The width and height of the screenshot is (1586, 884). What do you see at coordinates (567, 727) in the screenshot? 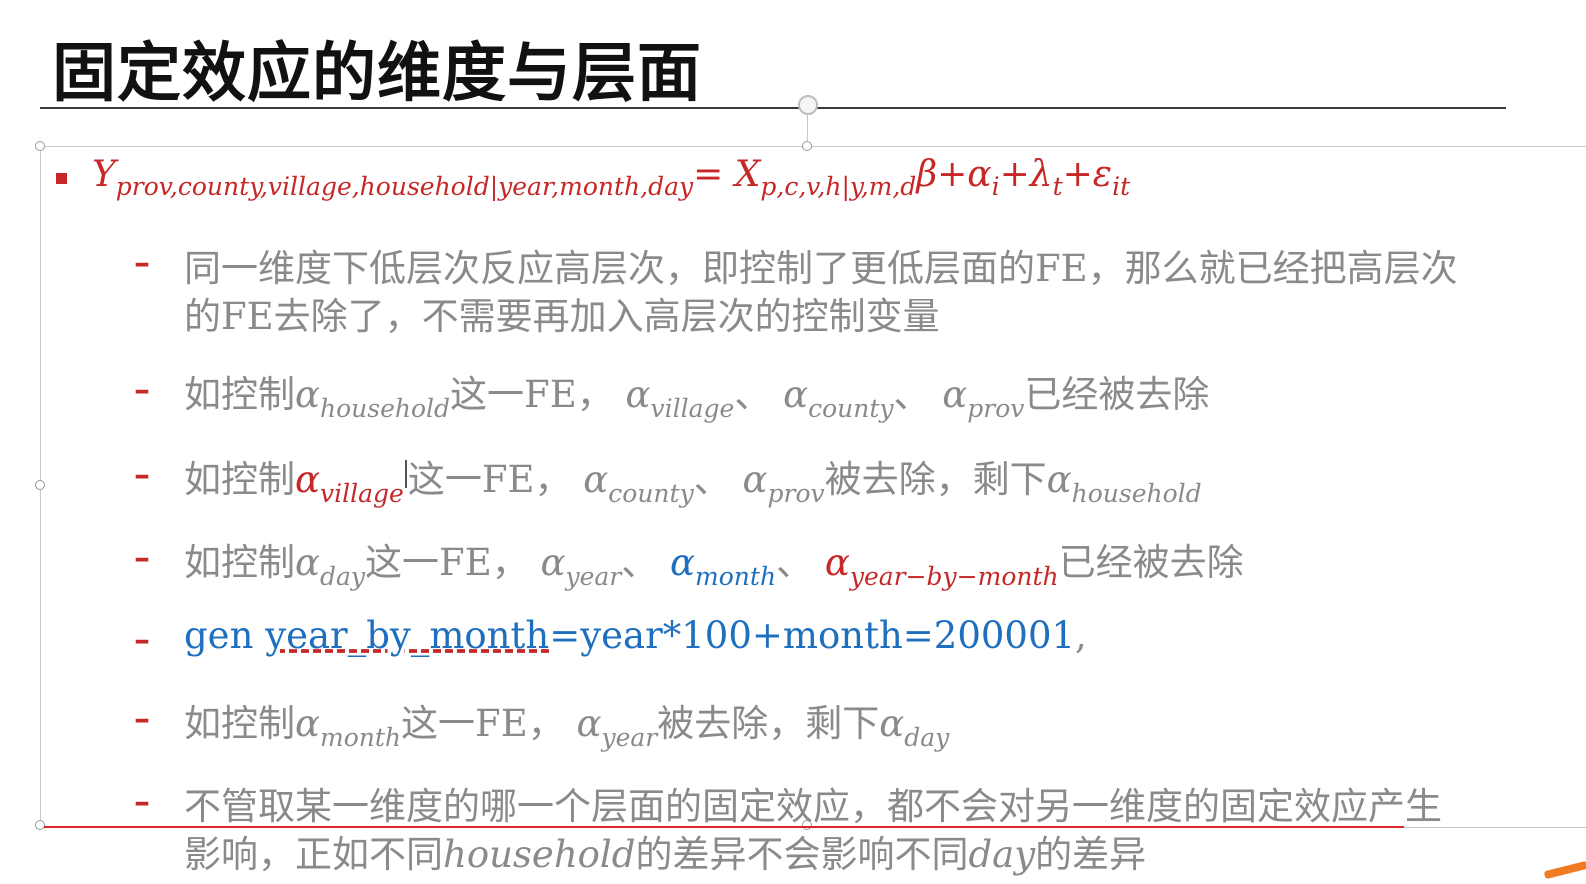
I see `list-item: 如控制αmonth这一FE， αyear被去除，剩下αday` at bounding box center [567, 727].